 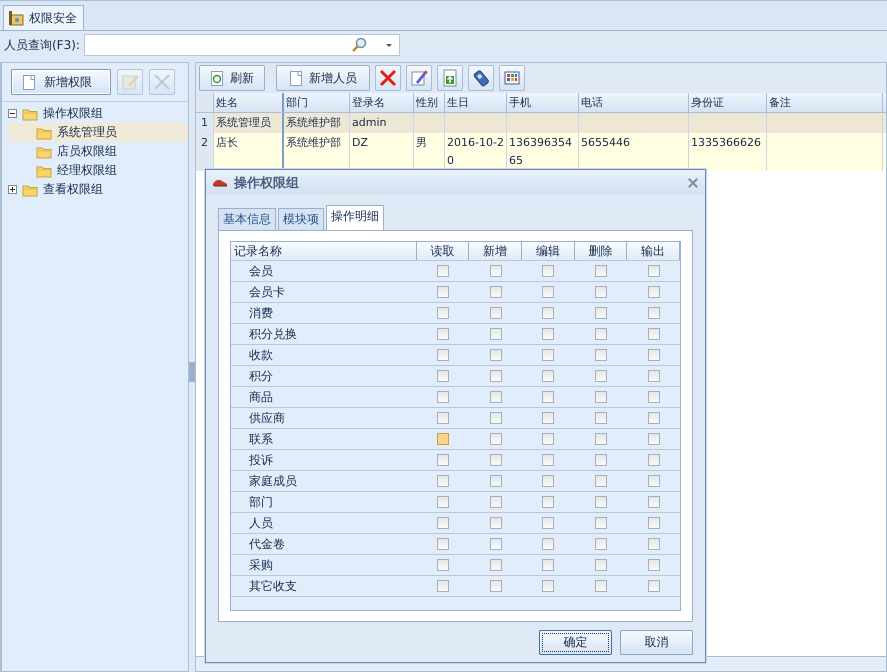 What do you see at coordinates (382, 102) in the screenshot?
I see `column-header: 登录名` at bounding box center [382, 102].